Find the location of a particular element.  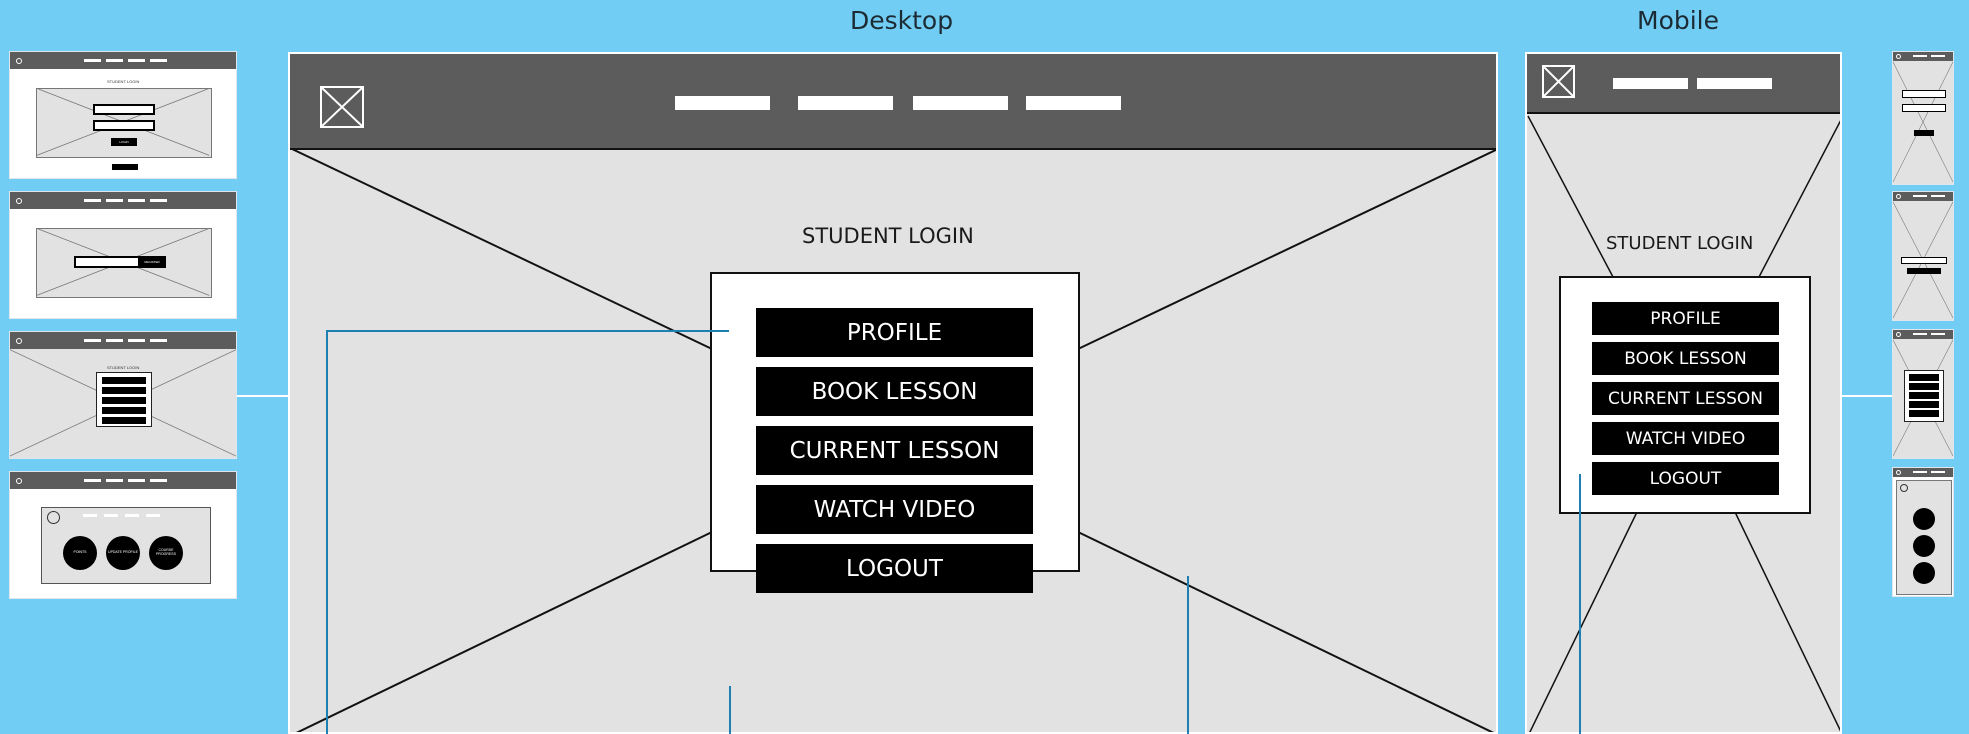

thumb-close-icon is located at coordinates (53, 517).